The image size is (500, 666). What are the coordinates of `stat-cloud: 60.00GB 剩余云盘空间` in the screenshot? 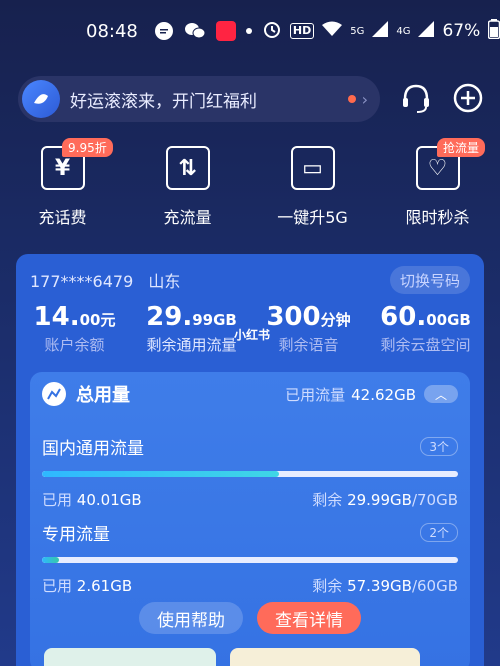 It's located at (425, 328).